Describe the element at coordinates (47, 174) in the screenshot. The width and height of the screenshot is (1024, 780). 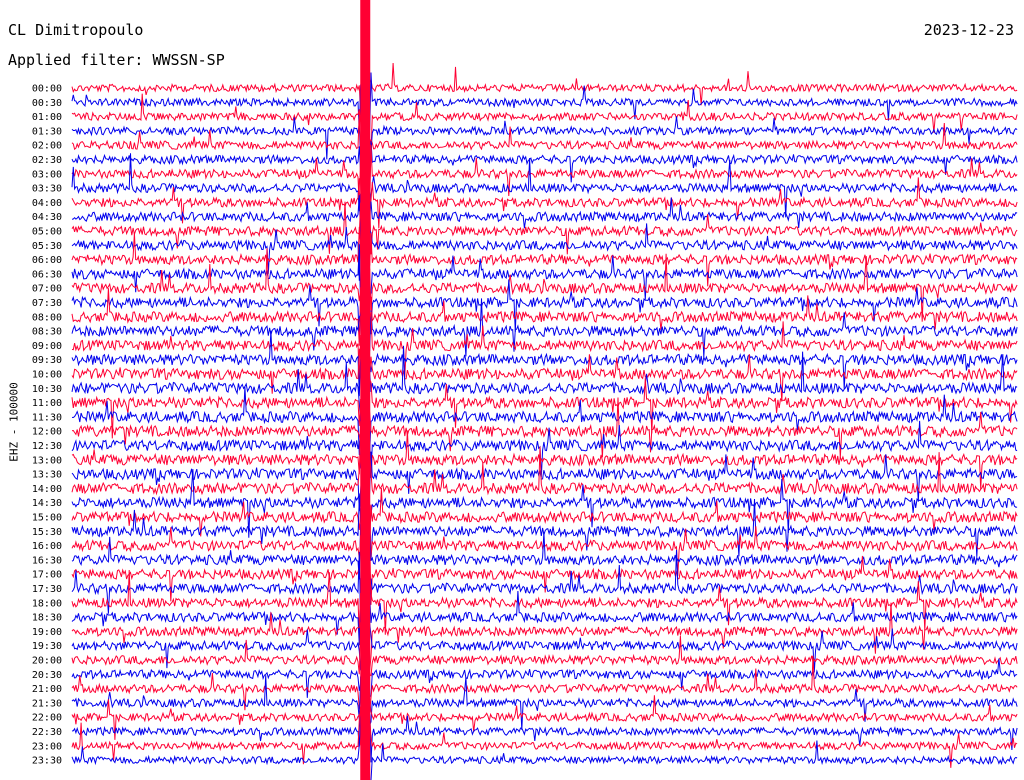
I see `time-tick-label: 03:00` at that location.